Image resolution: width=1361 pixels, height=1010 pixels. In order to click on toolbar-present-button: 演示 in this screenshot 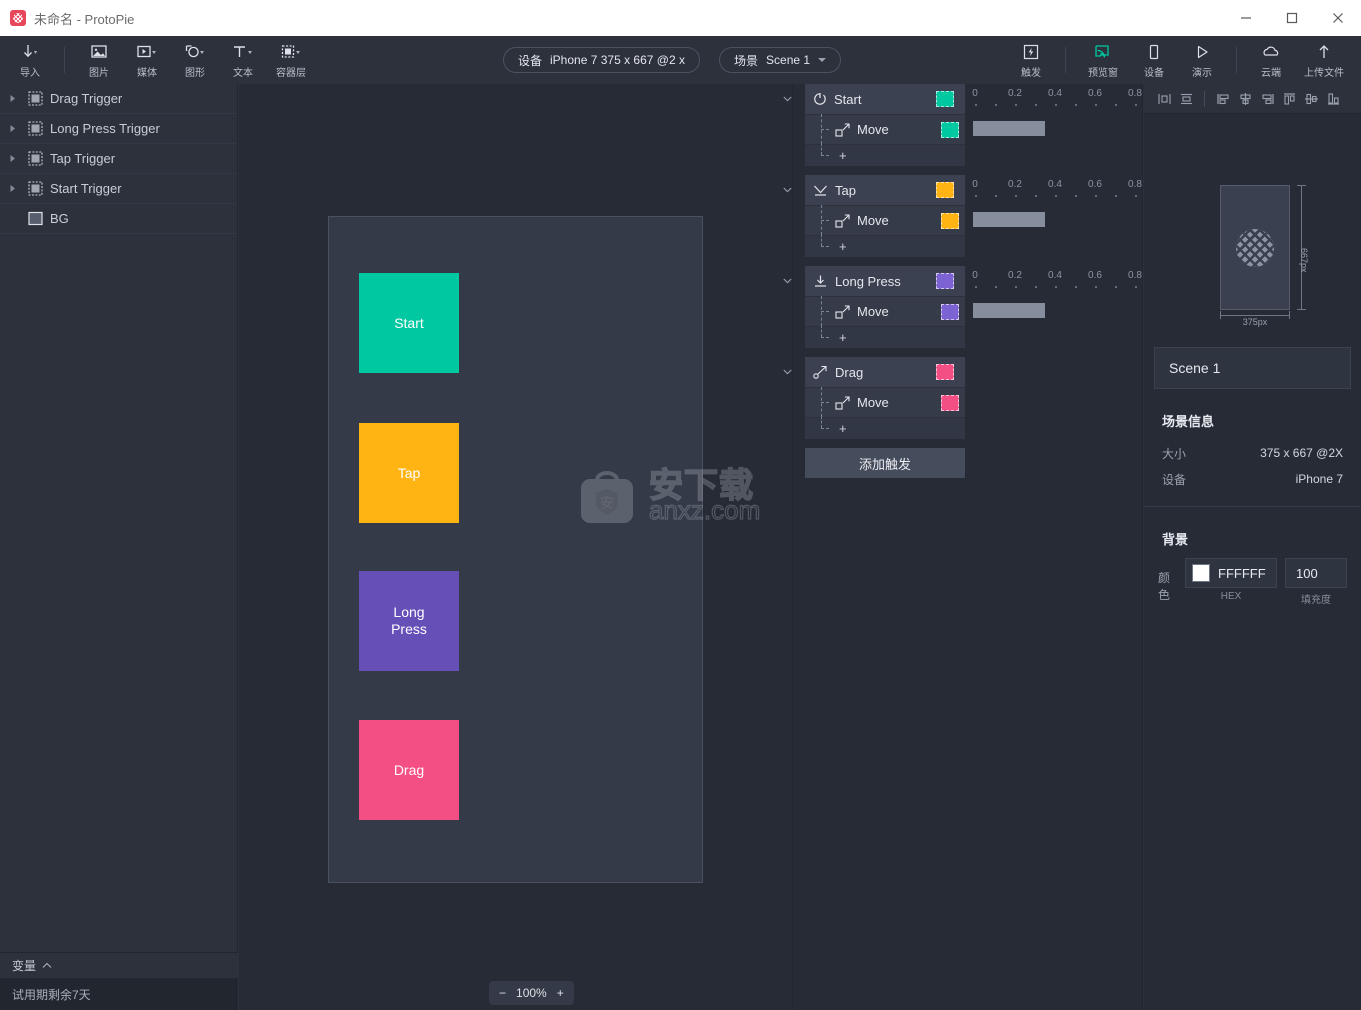, I will do `click(1202, 60)`.